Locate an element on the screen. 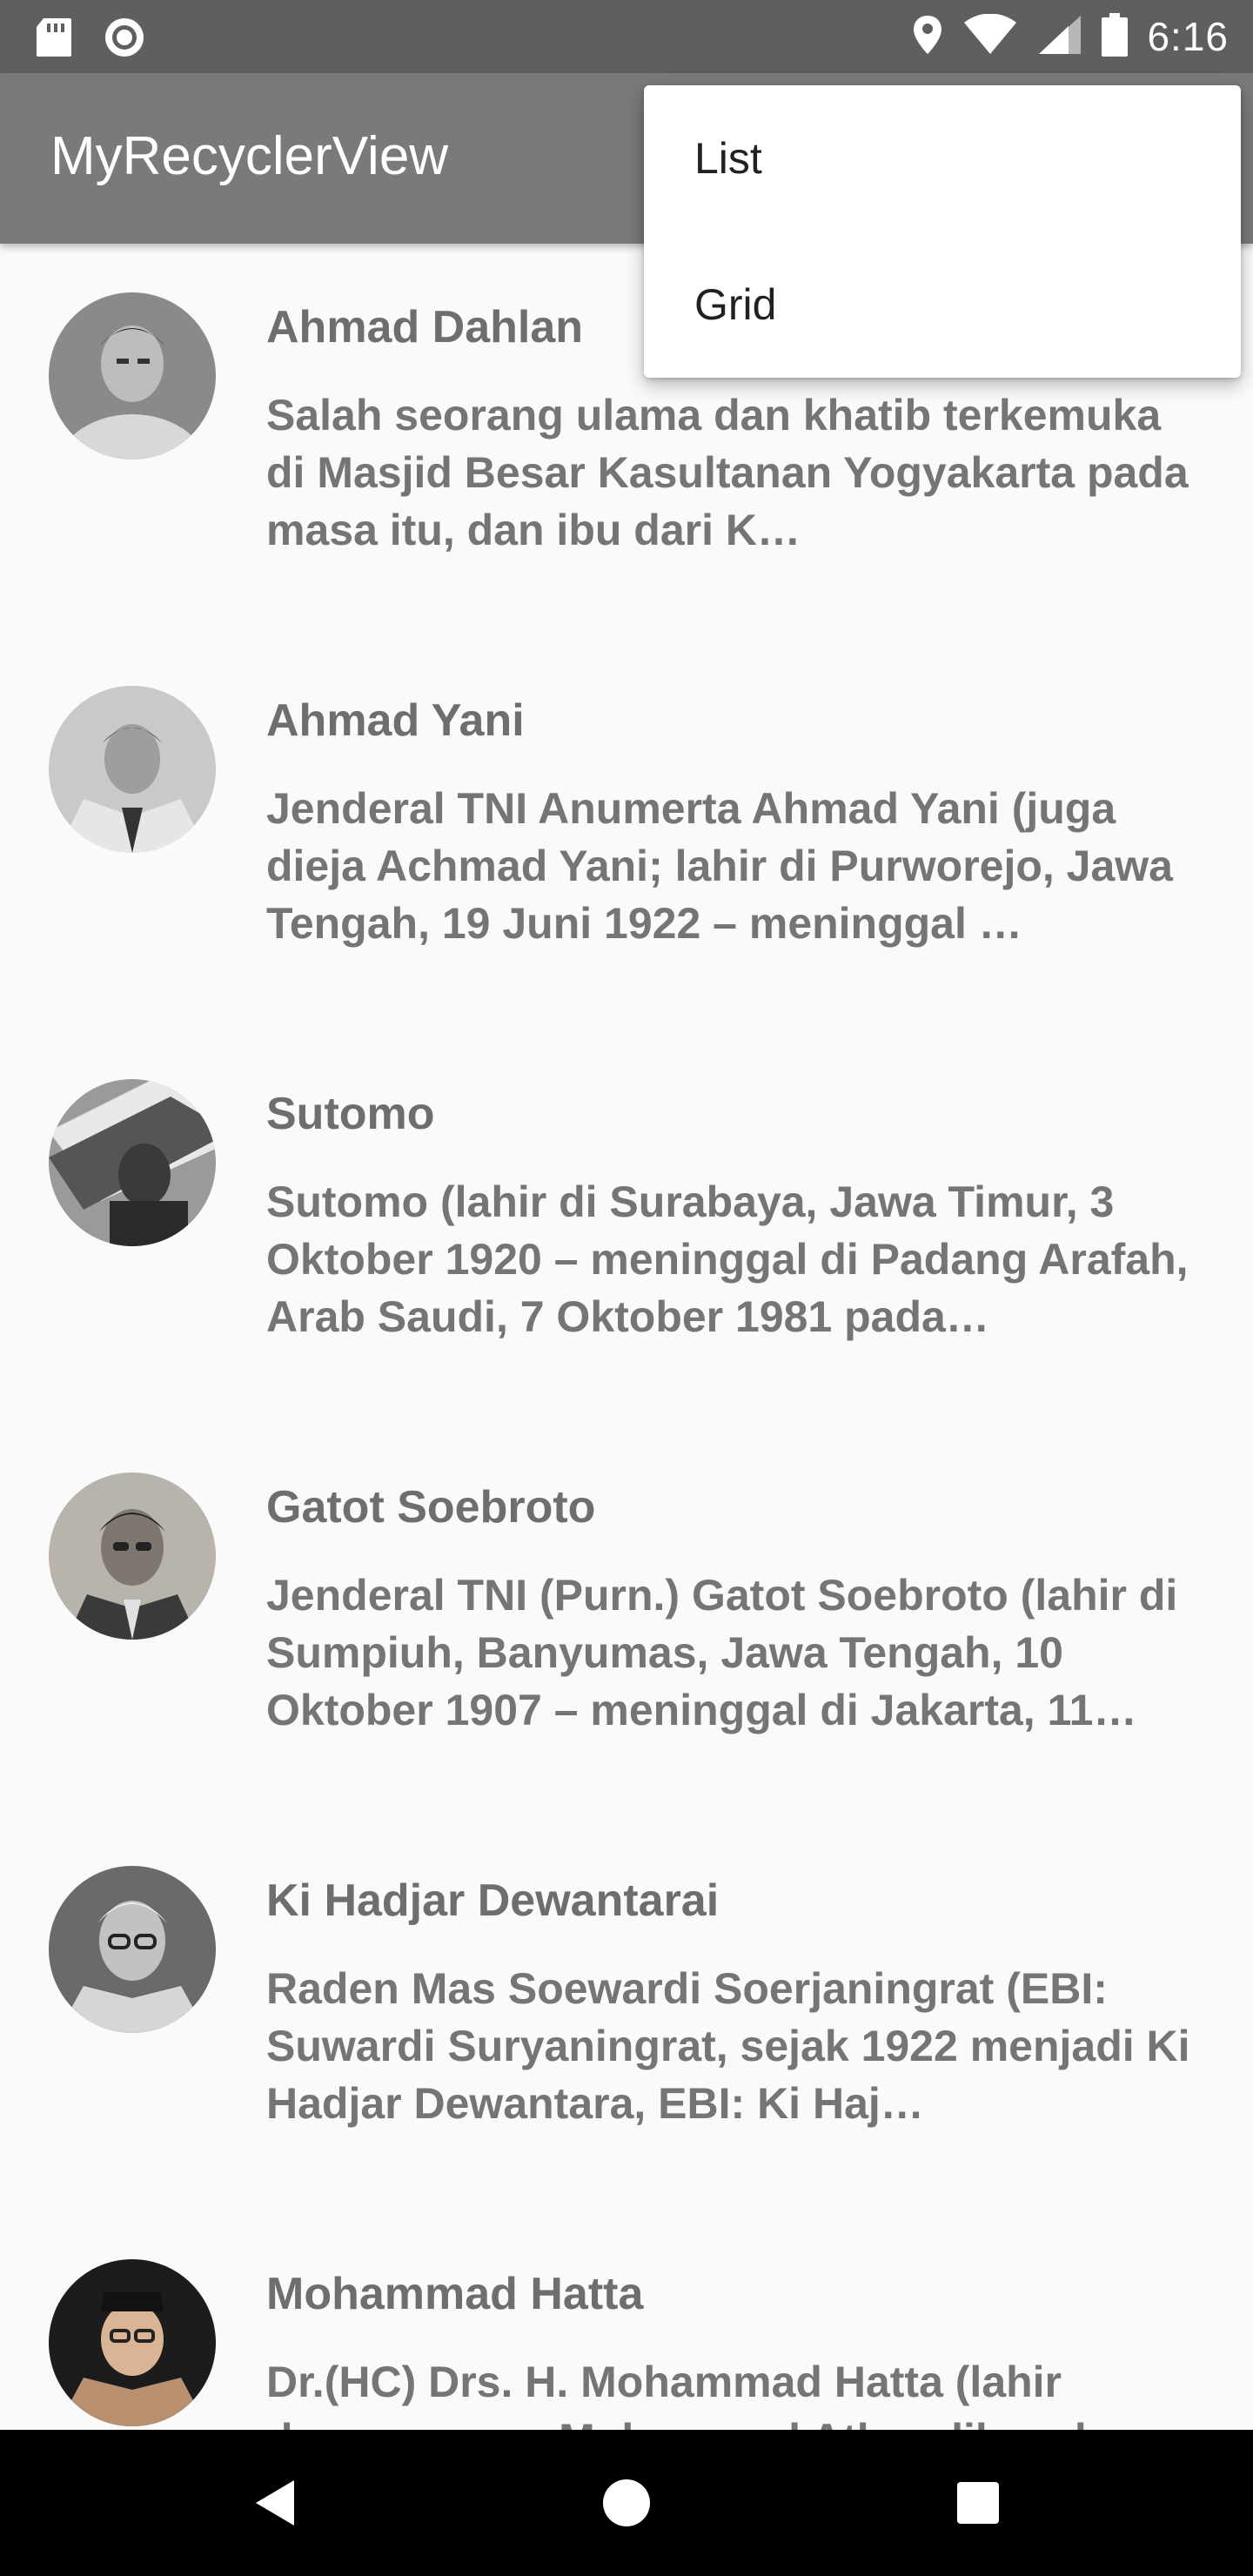  item-name: Ahmad Yani is located at coordinates (395, 720).